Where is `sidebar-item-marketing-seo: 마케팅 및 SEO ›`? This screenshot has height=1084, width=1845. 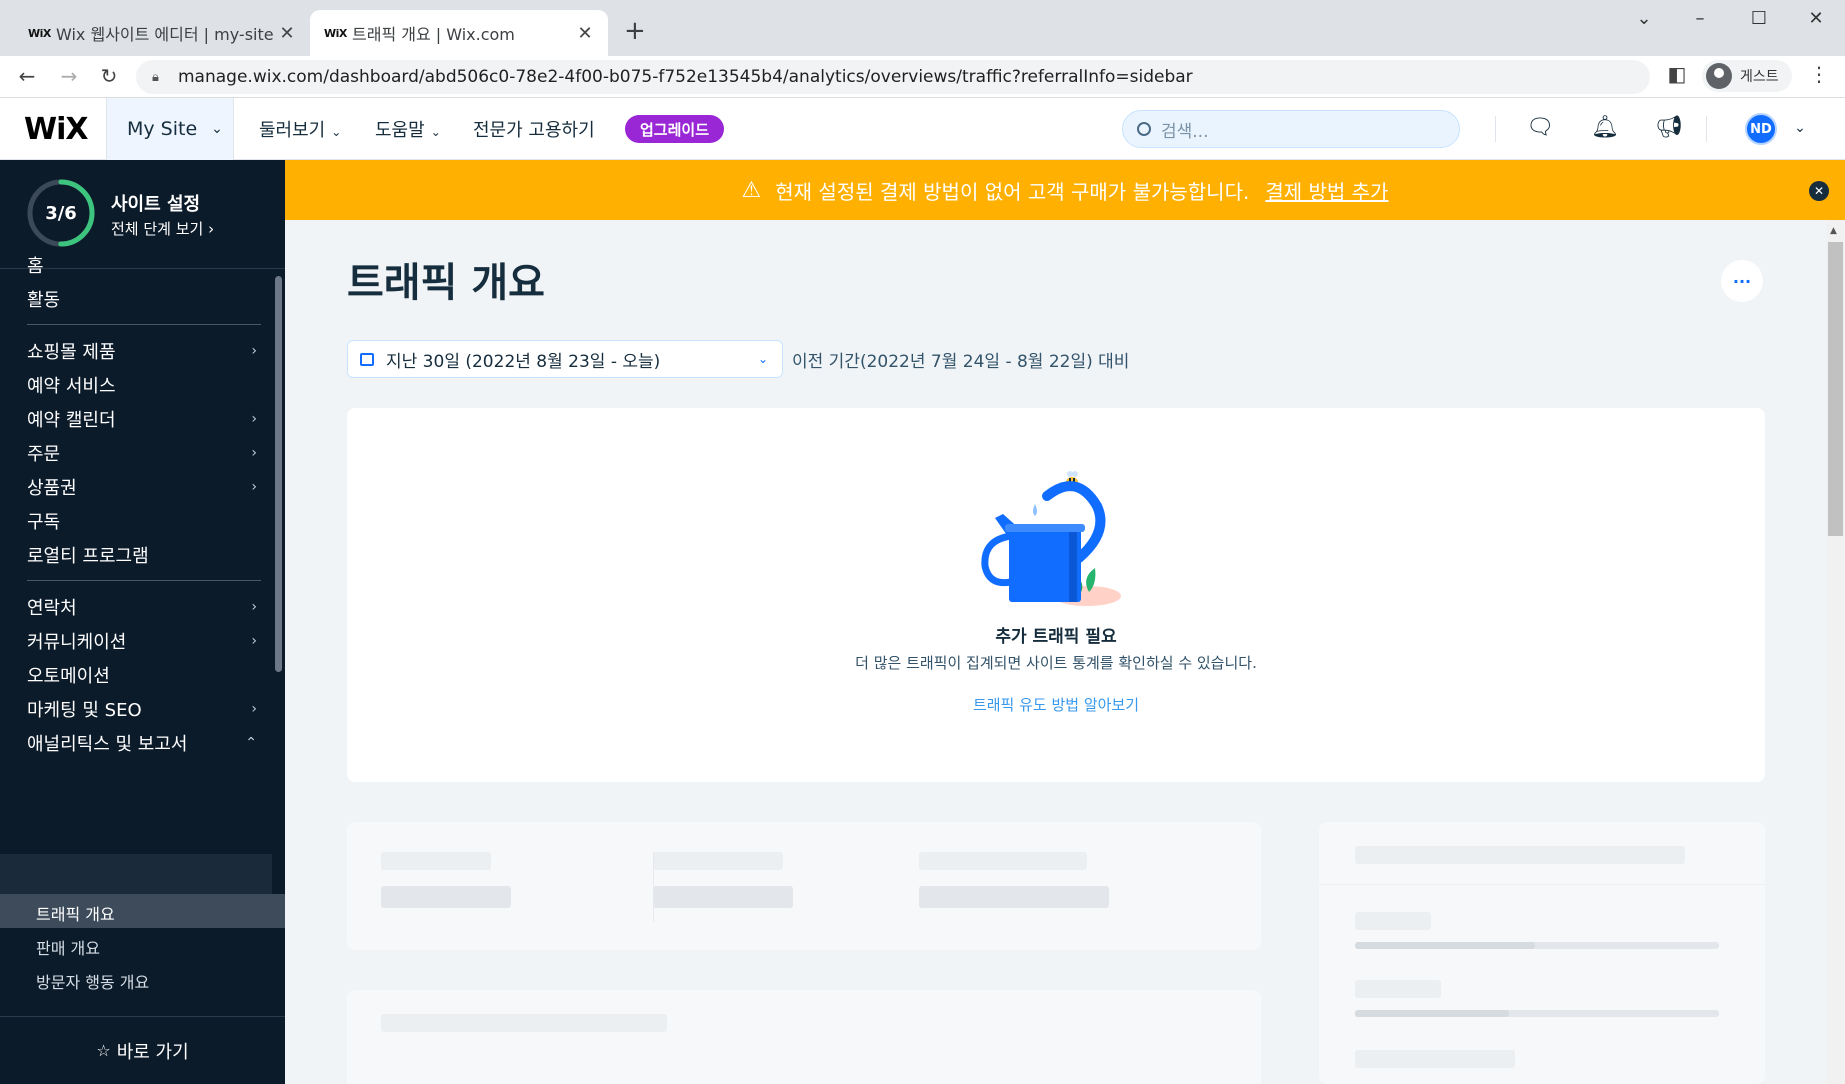 sidebar-item-marketing-seo: 마케팅 및 SEO › is located at coordinates (142, 709).